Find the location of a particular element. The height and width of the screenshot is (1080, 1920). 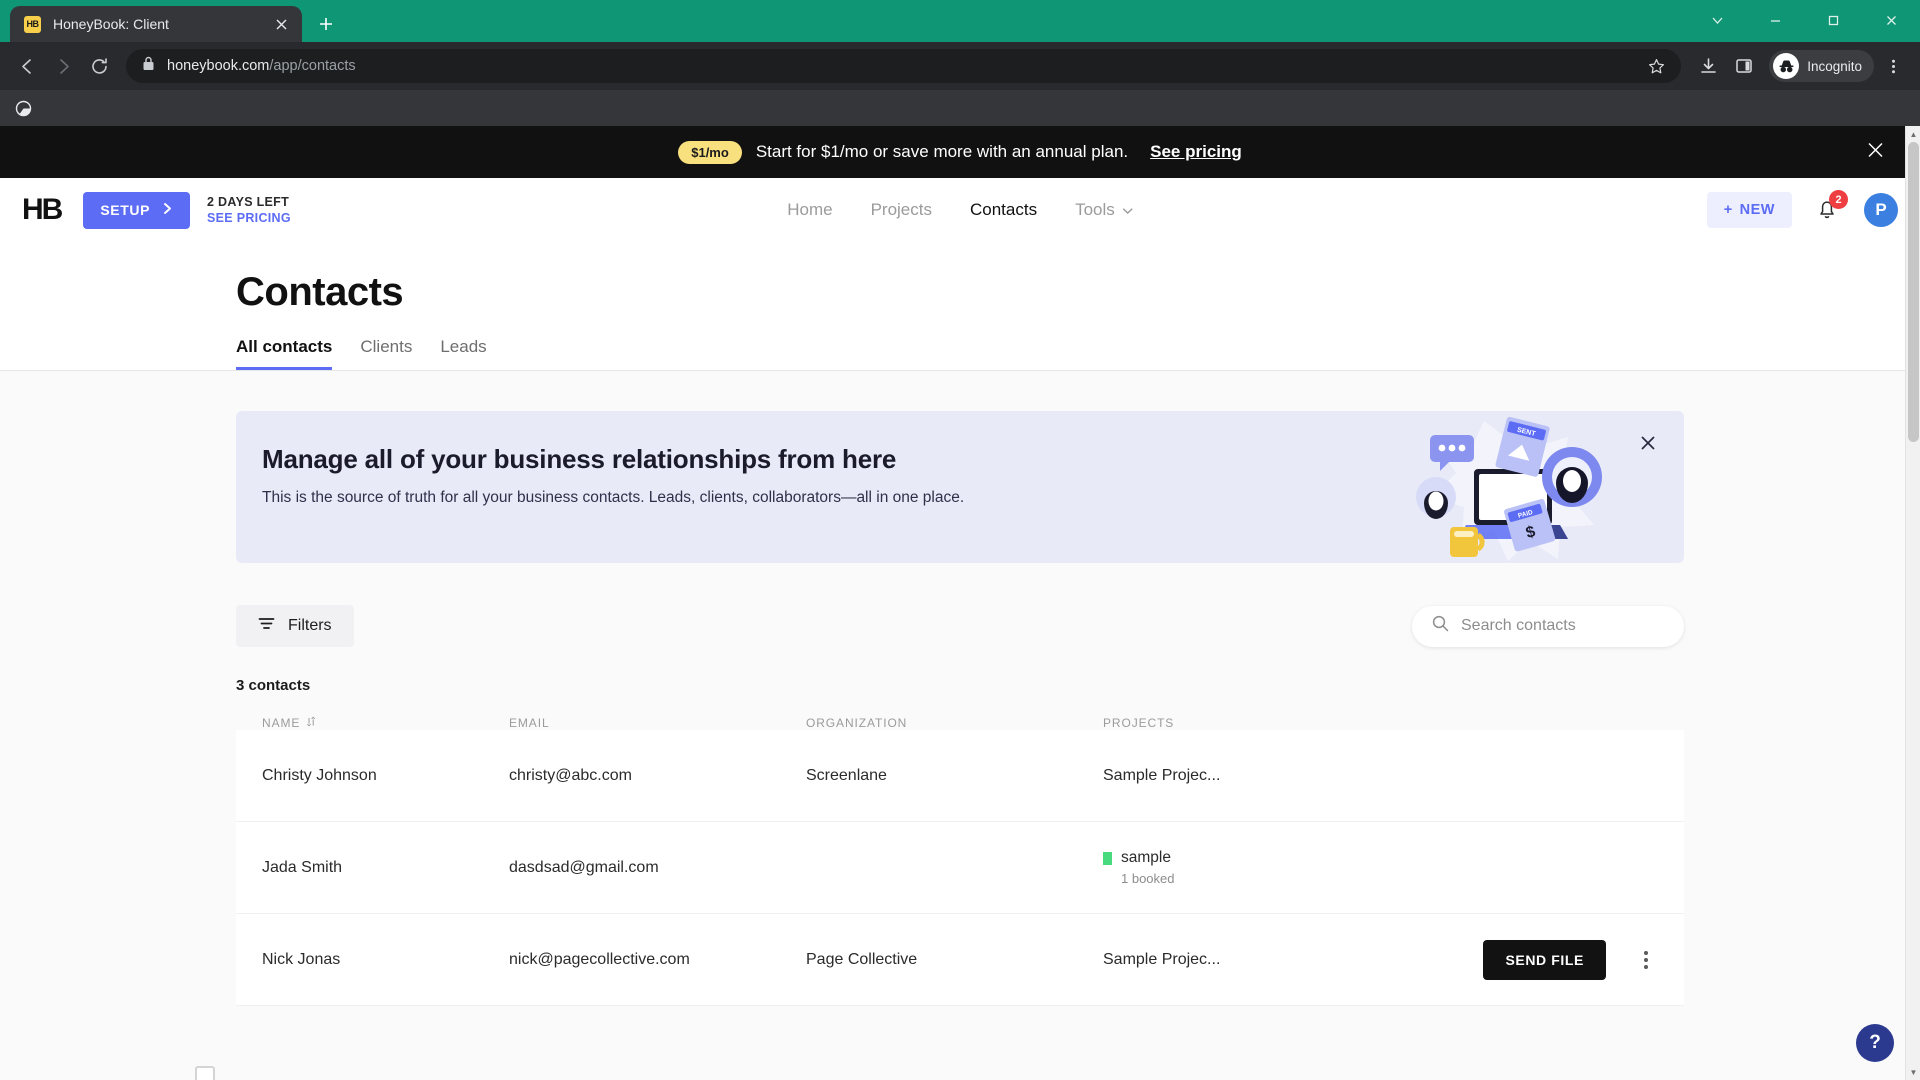

cell-project: sample 1 booked is located at coordinates (1380, 867).